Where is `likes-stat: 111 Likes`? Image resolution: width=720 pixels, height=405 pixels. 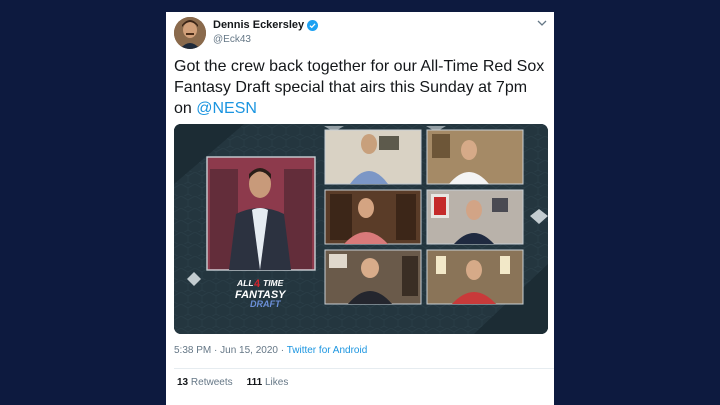
likes-stat: 111 Likes is located at coordinates (268, 382).